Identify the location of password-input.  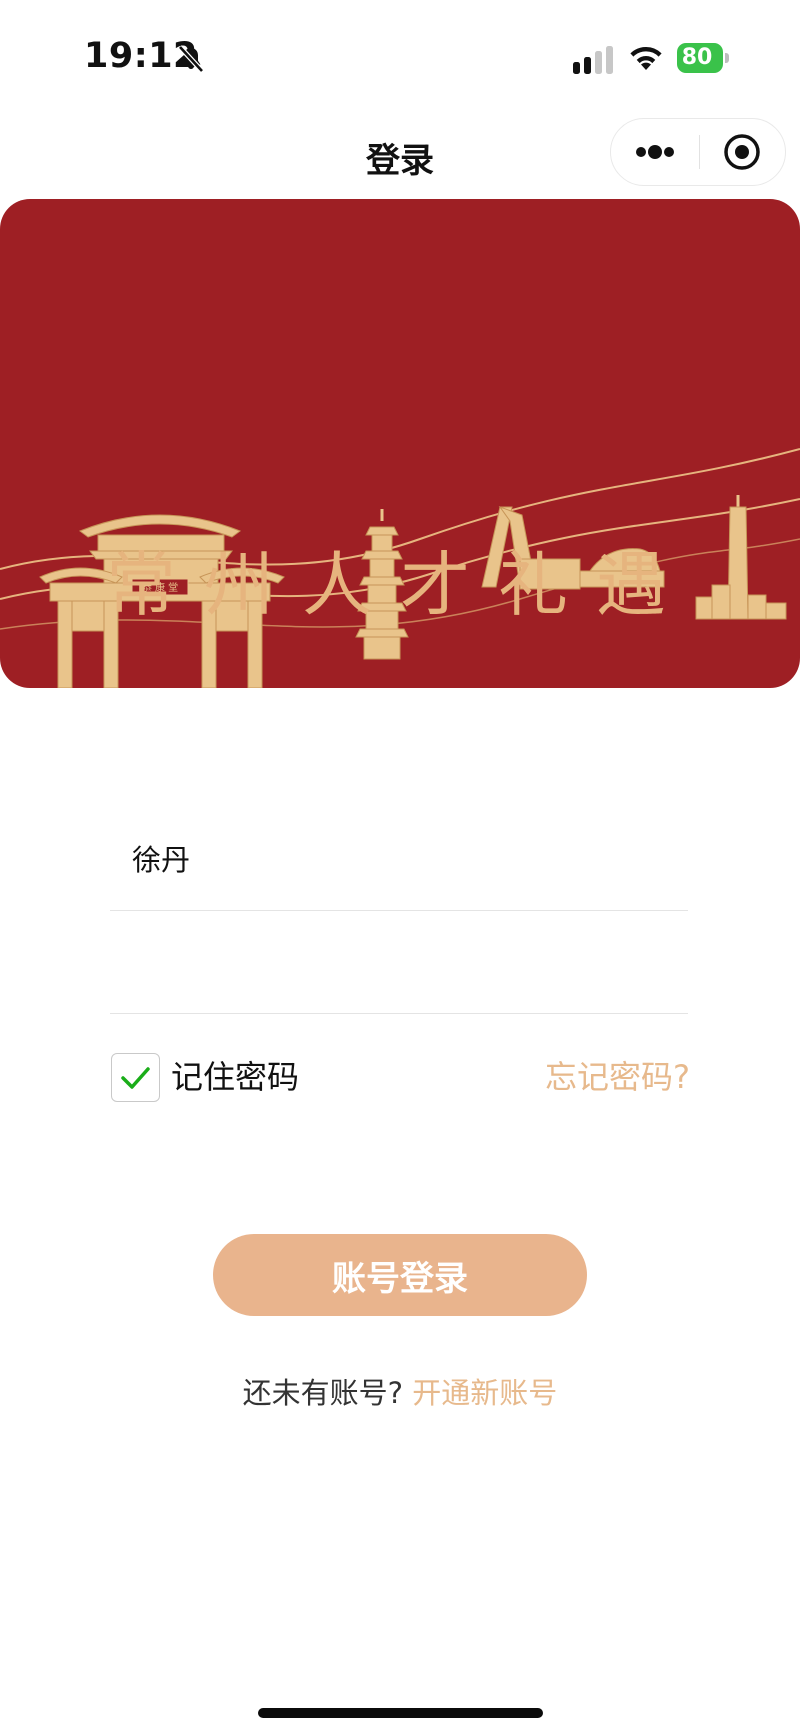
(402, 961).